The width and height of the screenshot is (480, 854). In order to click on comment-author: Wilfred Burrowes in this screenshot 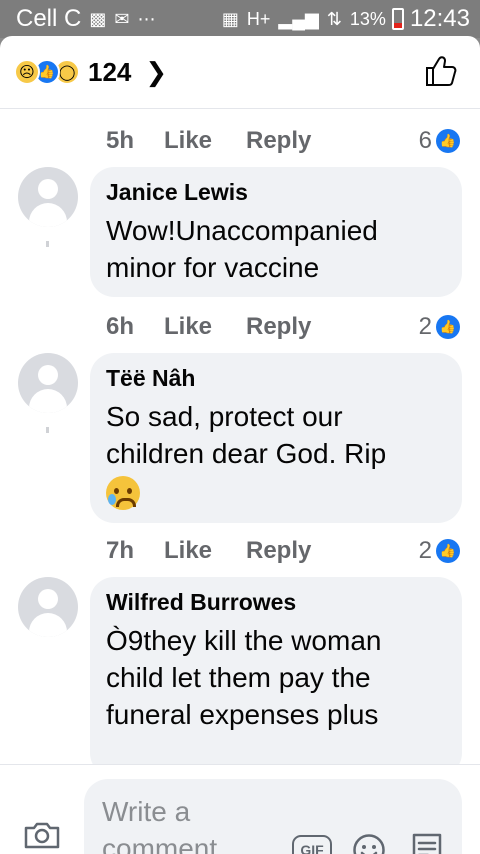, I will do `click(276, 602)`.